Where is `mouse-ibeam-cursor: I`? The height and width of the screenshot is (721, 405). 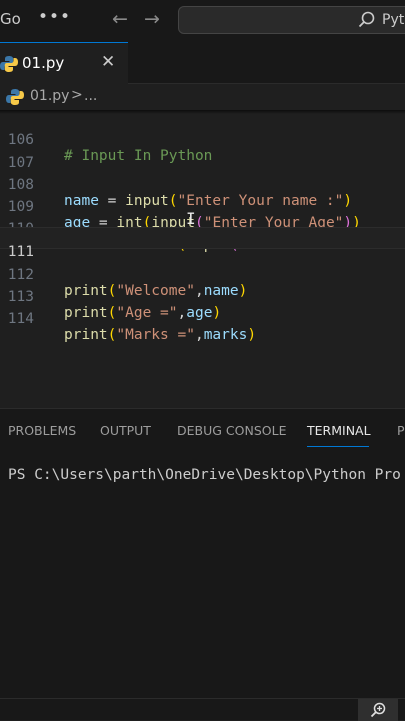
mouse-ibeam-cursor: I is located at coordinates (191, 218).